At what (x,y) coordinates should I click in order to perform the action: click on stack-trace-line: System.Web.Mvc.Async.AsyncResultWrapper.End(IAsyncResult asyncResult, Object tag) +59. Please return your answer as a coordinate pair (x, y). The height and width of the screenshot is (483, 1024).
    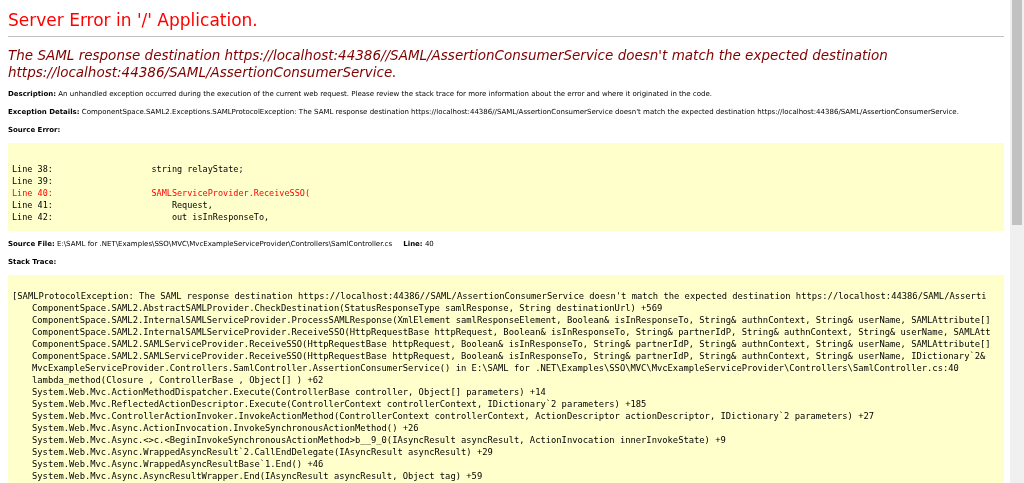
    Looking at the image, I should click on (257, 476).